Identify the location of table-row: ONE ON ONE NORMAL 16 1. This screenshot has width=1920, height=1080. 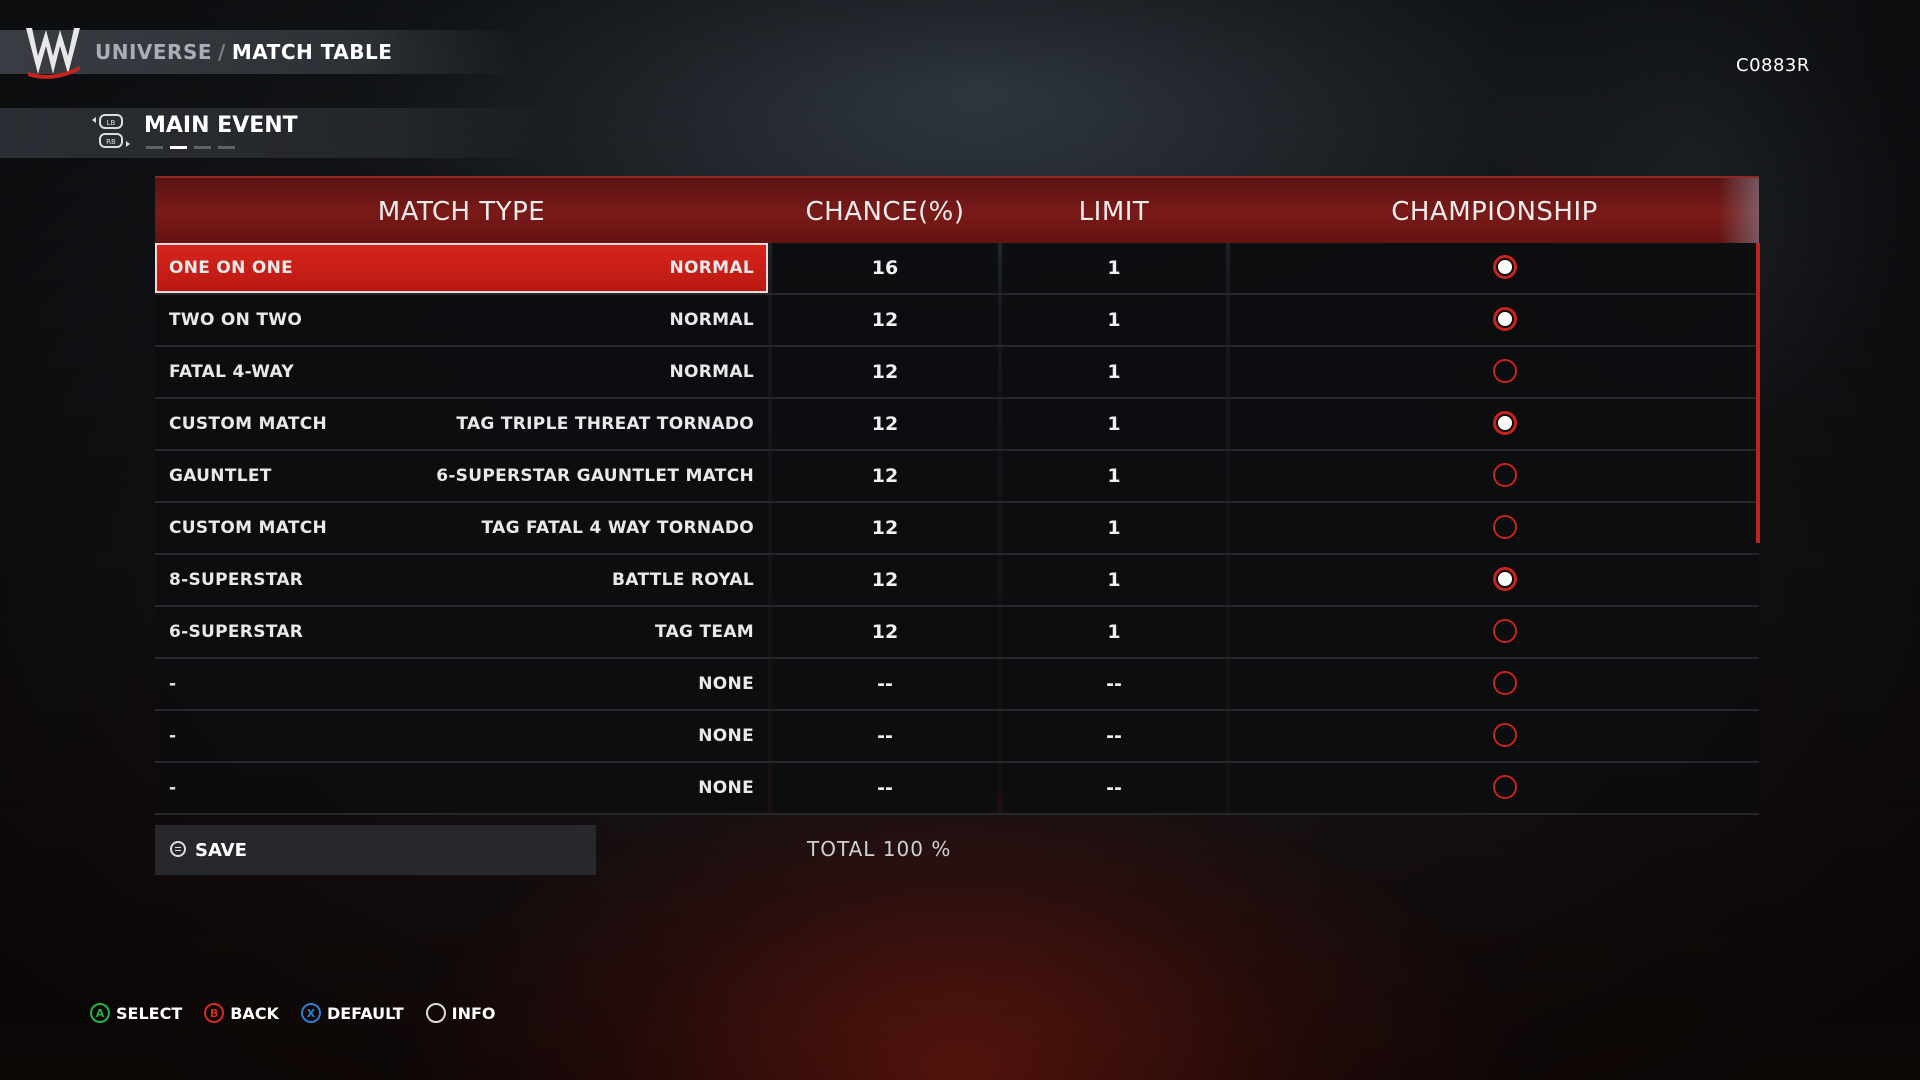
(957, 269).